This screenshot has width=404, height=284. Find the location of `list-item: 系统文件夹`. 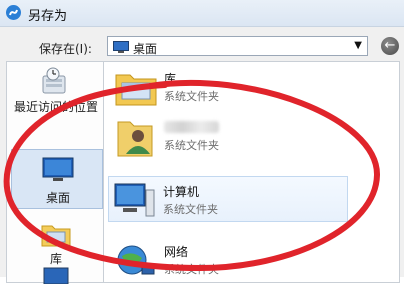

list-item: 系统文件夹 is located at coordinates (230, 136).